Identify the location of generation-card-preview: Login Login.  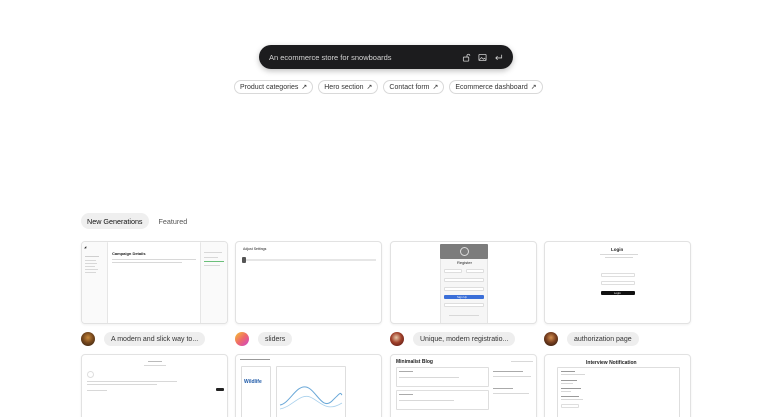
(617, 282).